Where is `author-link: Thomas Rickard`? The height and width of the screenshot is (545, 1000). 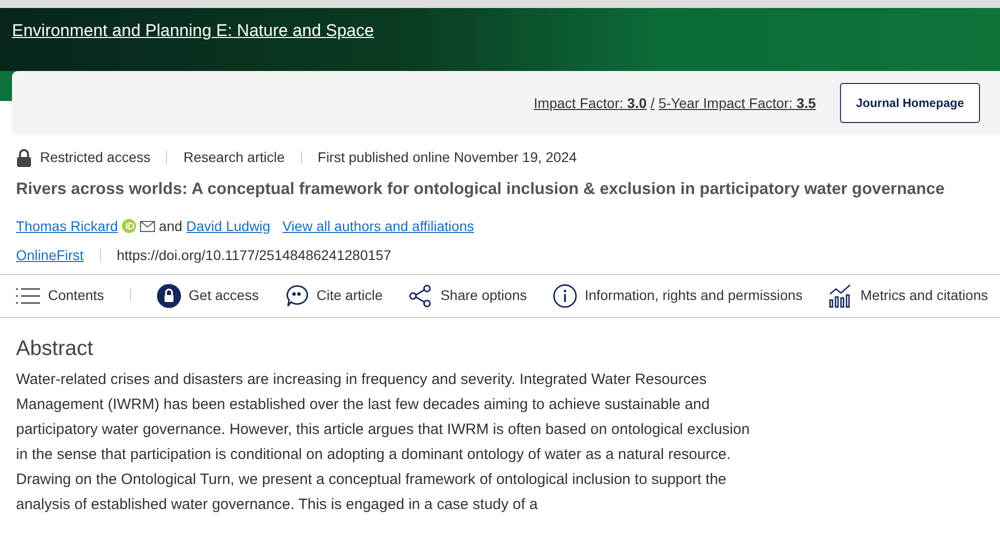 author-link: Thomas Rickard is located at coordinates (67, 226).